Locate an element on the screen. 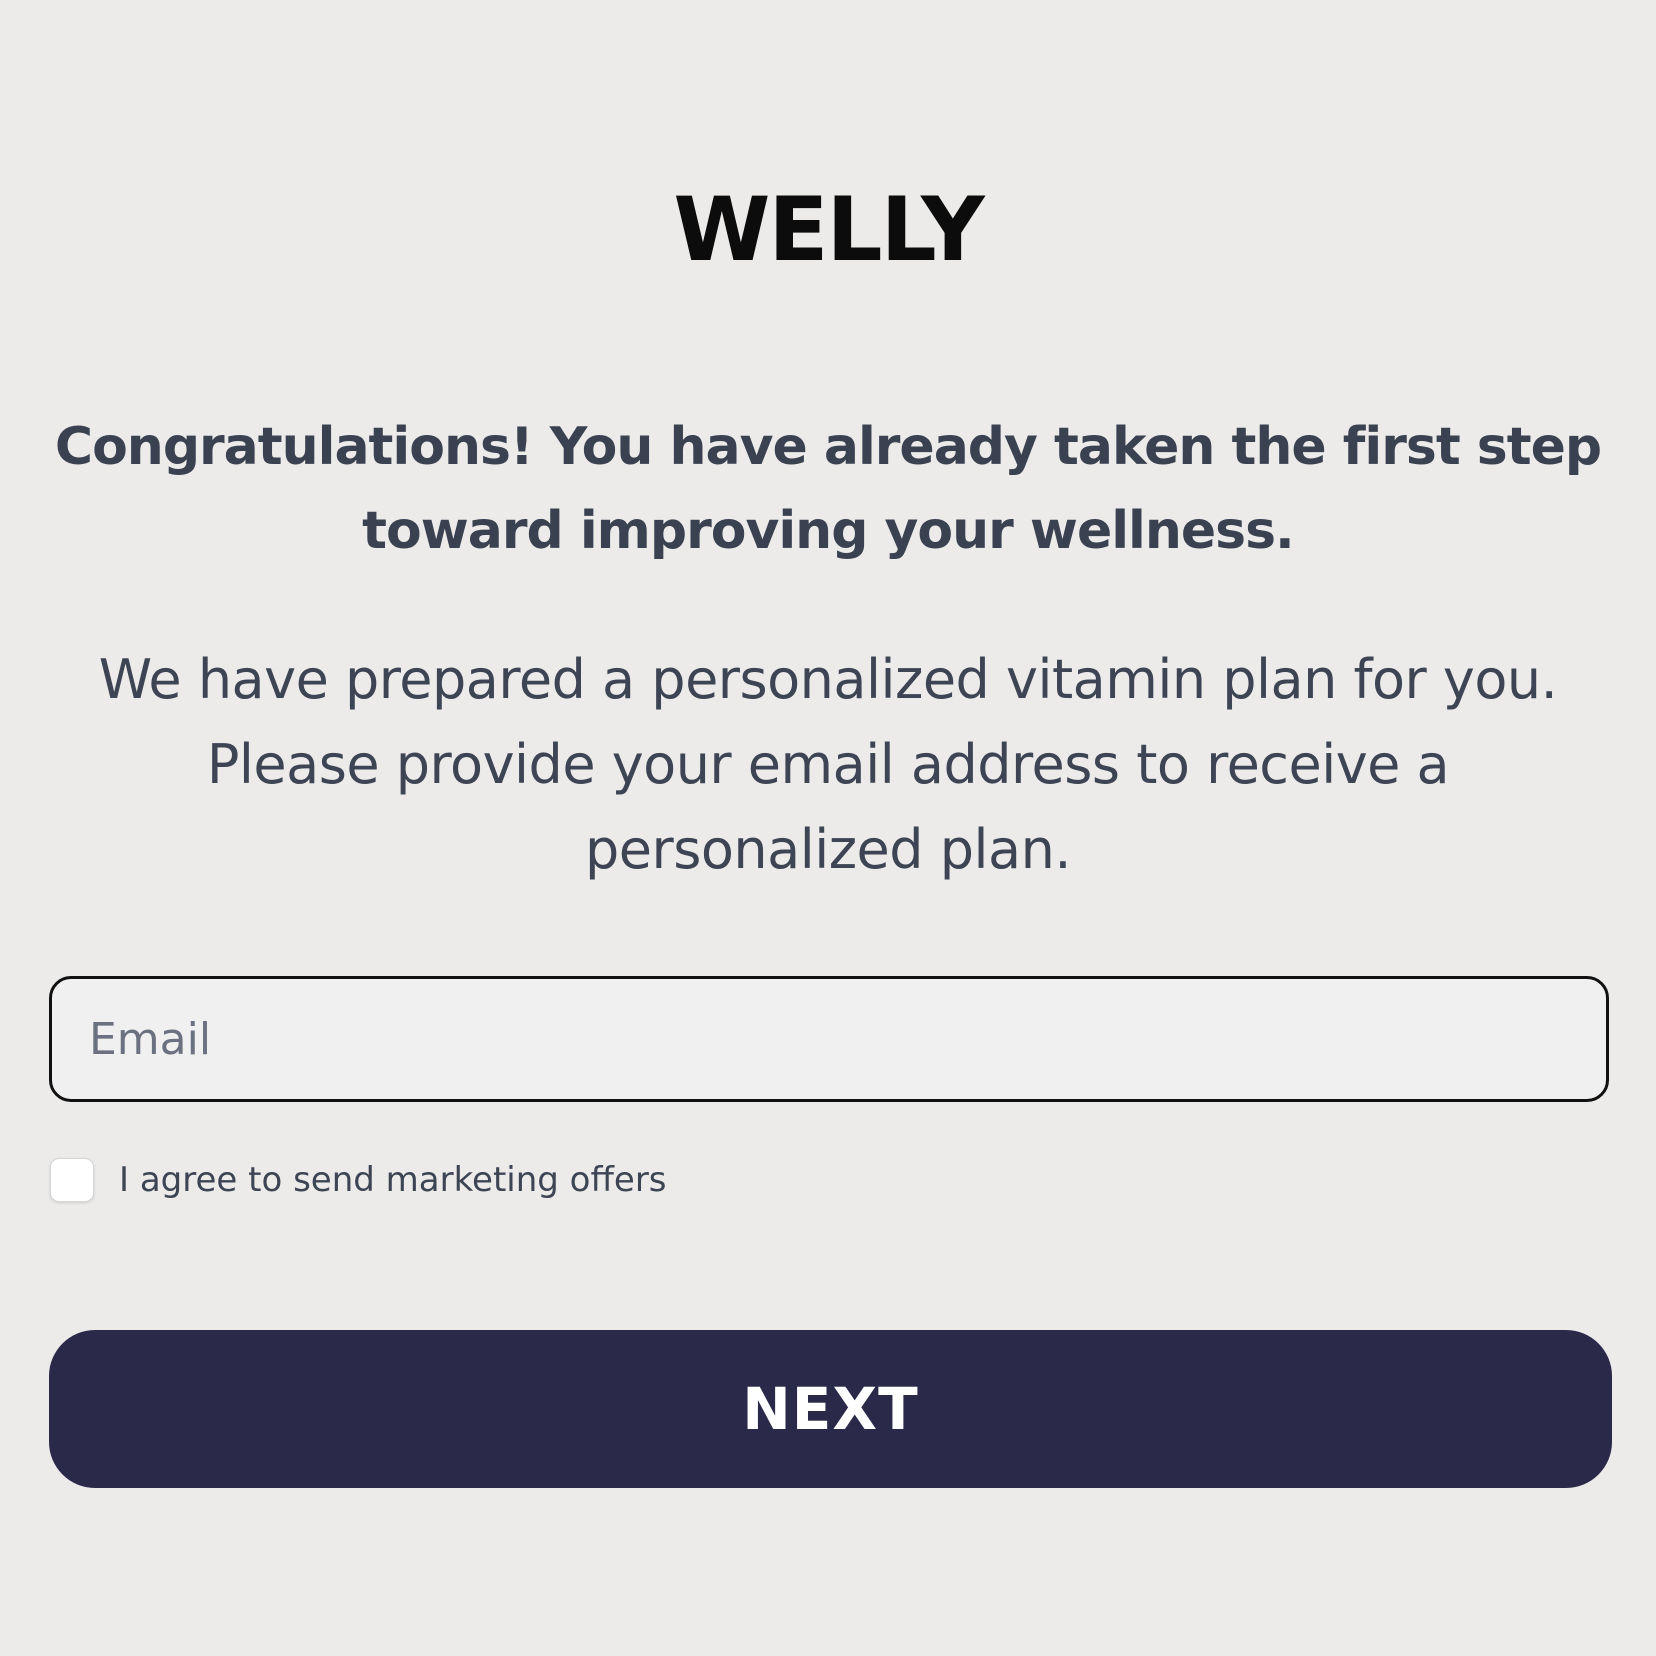  email-input is located at coordinates (829, 1039).